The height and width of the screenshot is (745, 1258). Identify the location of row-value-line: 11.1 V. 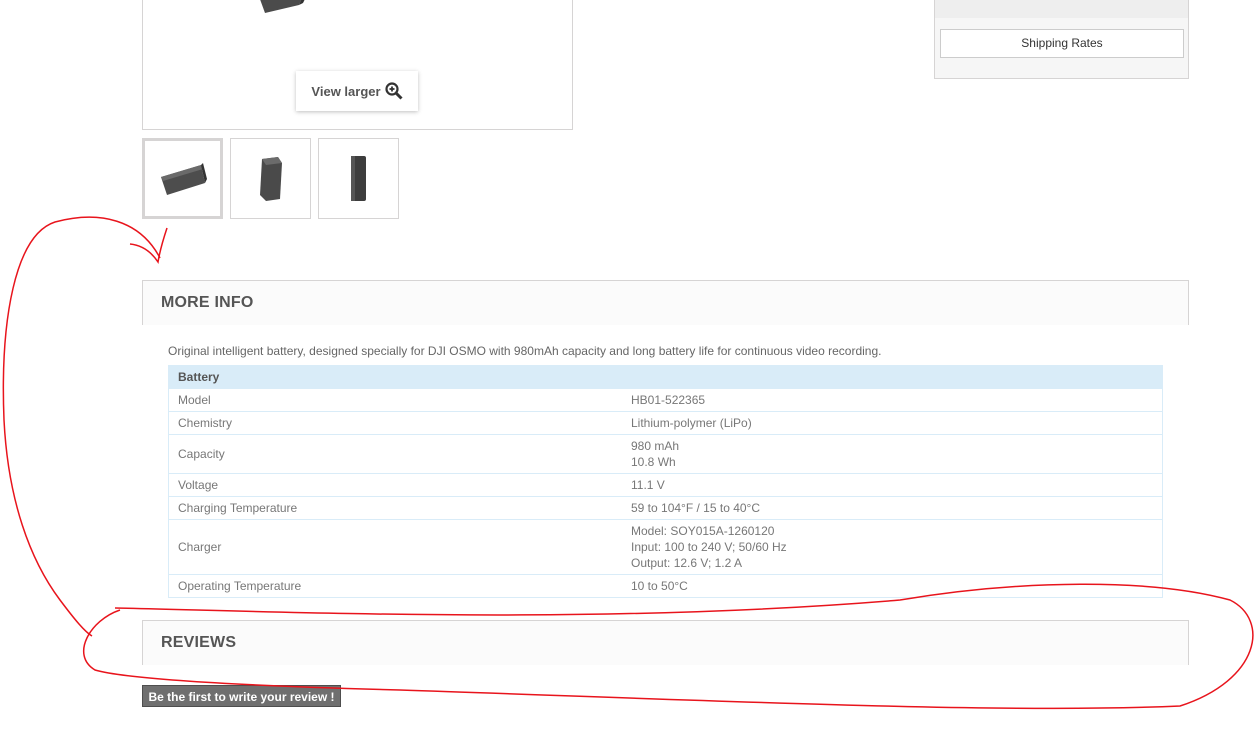
(648, 485).